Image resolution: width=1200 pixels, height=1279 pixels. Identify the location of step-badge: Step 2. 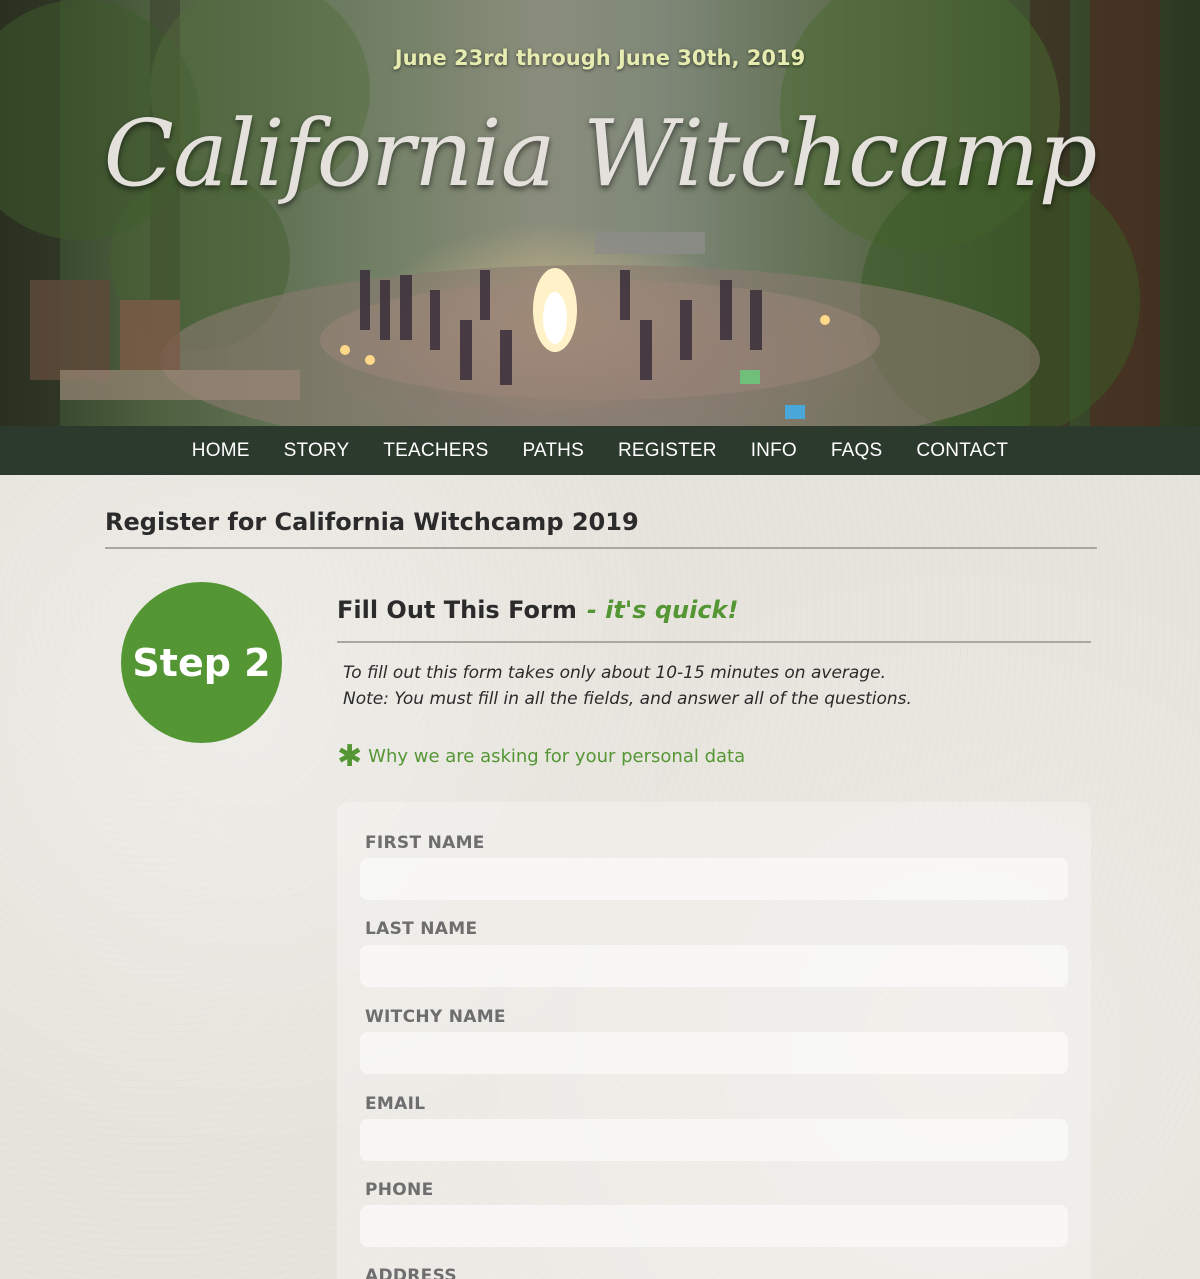
(201, 662).